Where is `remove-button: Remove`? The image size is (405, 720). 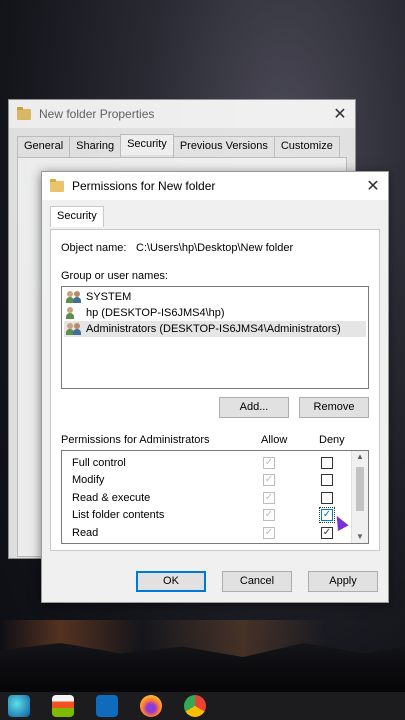
remove-button: Remove is located at coordinates (334, 407).